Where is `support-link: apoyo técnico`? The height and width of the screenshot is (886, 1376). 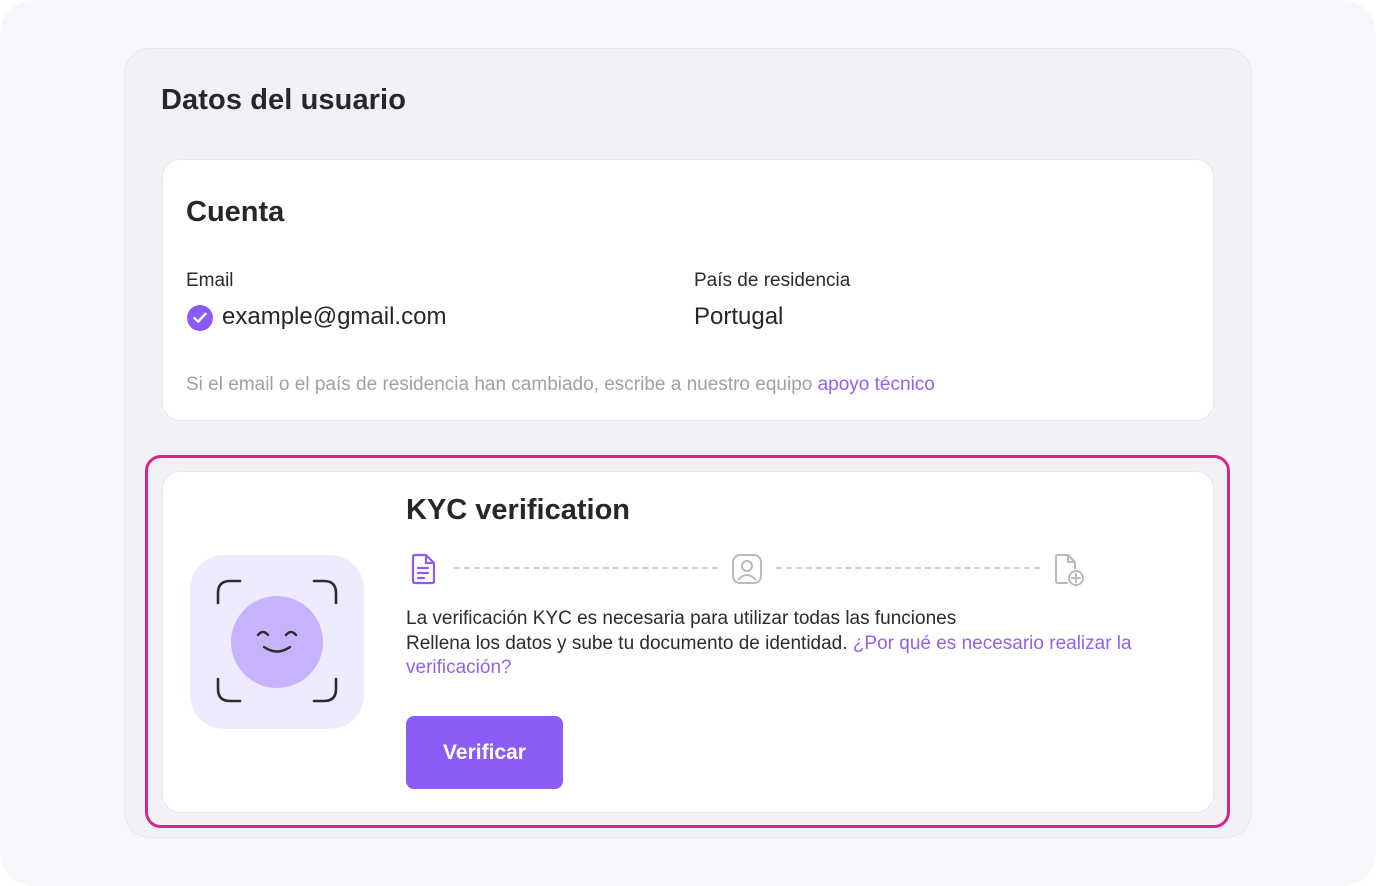
support-link: apoyo técnico is located at coordinates (876, 384).